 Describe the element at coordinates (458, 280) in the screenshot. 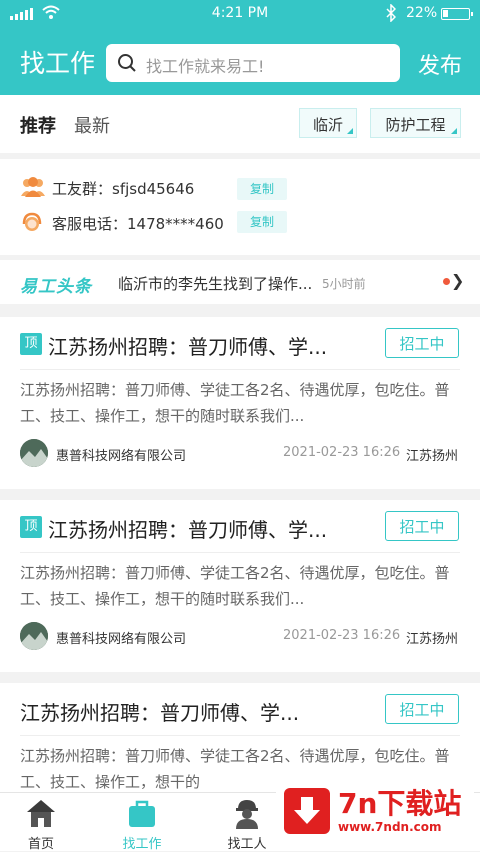

I see `chevron-right-icon: ❯` at that location.